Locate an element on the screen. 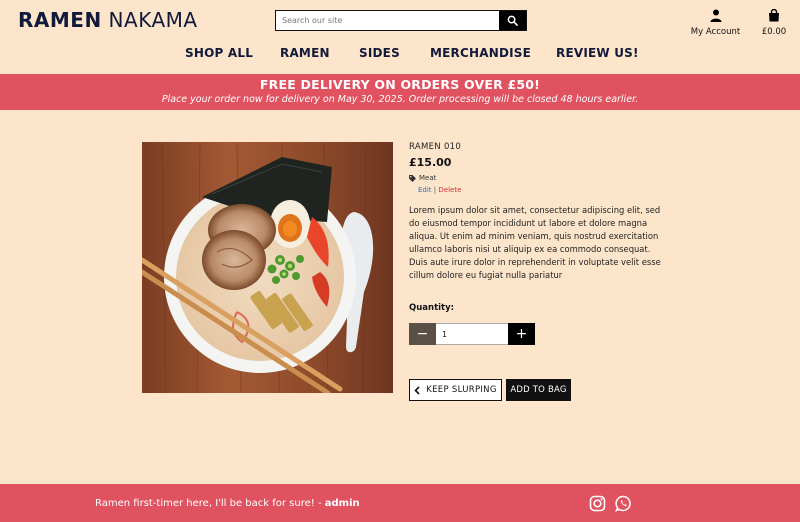  instagram-link is located at coordinates (597, 505).